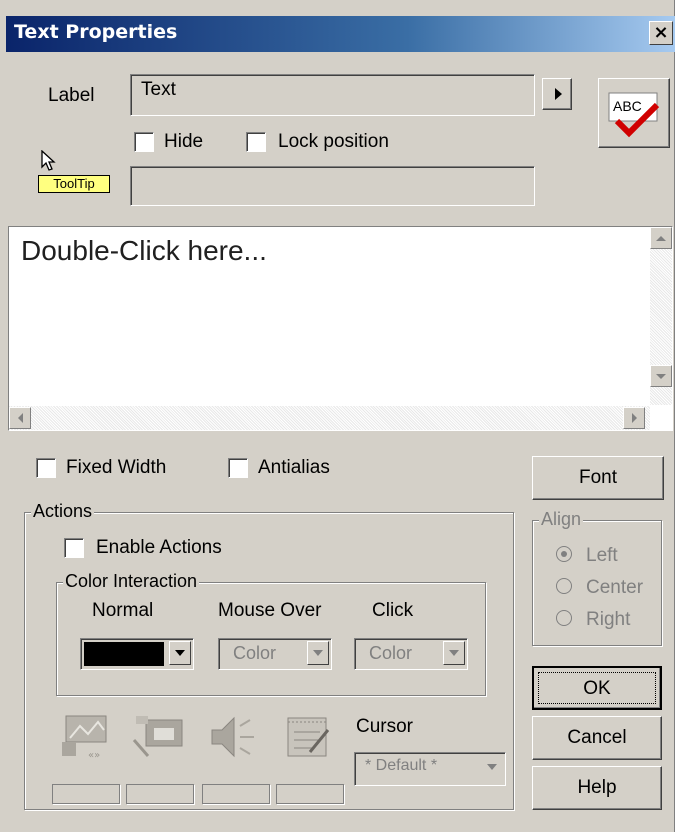 The image size is (675, 832). I want to click on align-group-label: Align, so click(561, 519).